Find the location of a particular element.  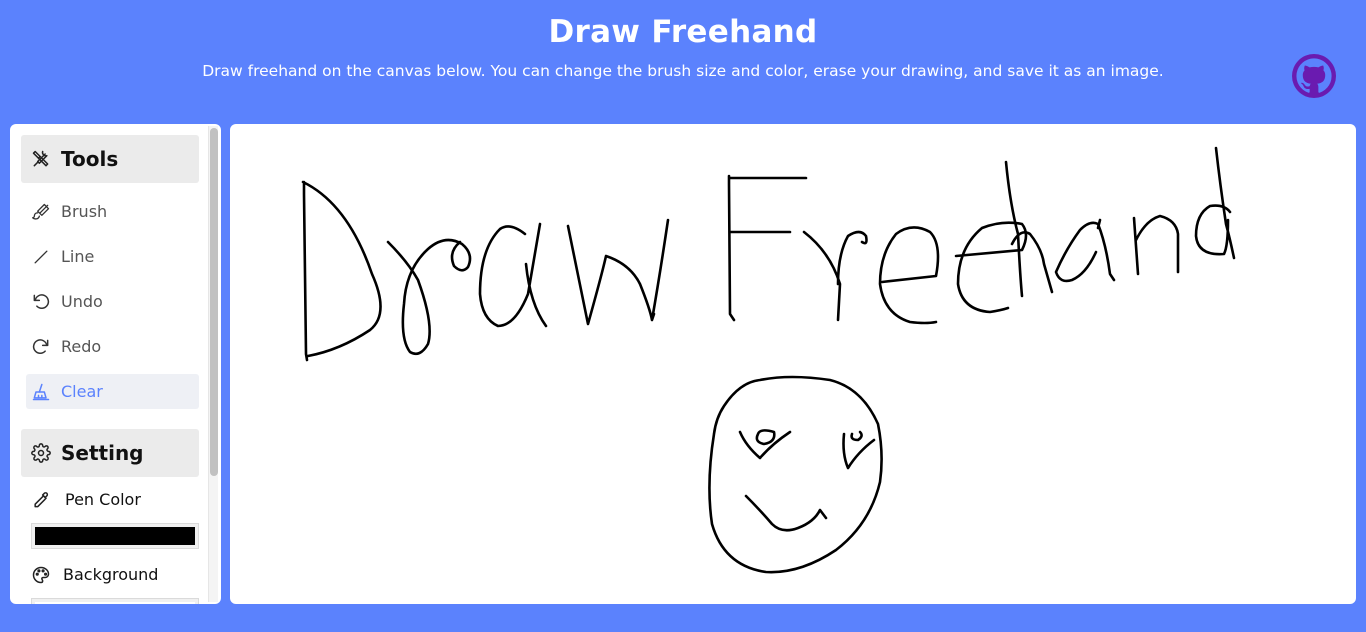

undo-label: Undo is located at coordinates (82, 301).